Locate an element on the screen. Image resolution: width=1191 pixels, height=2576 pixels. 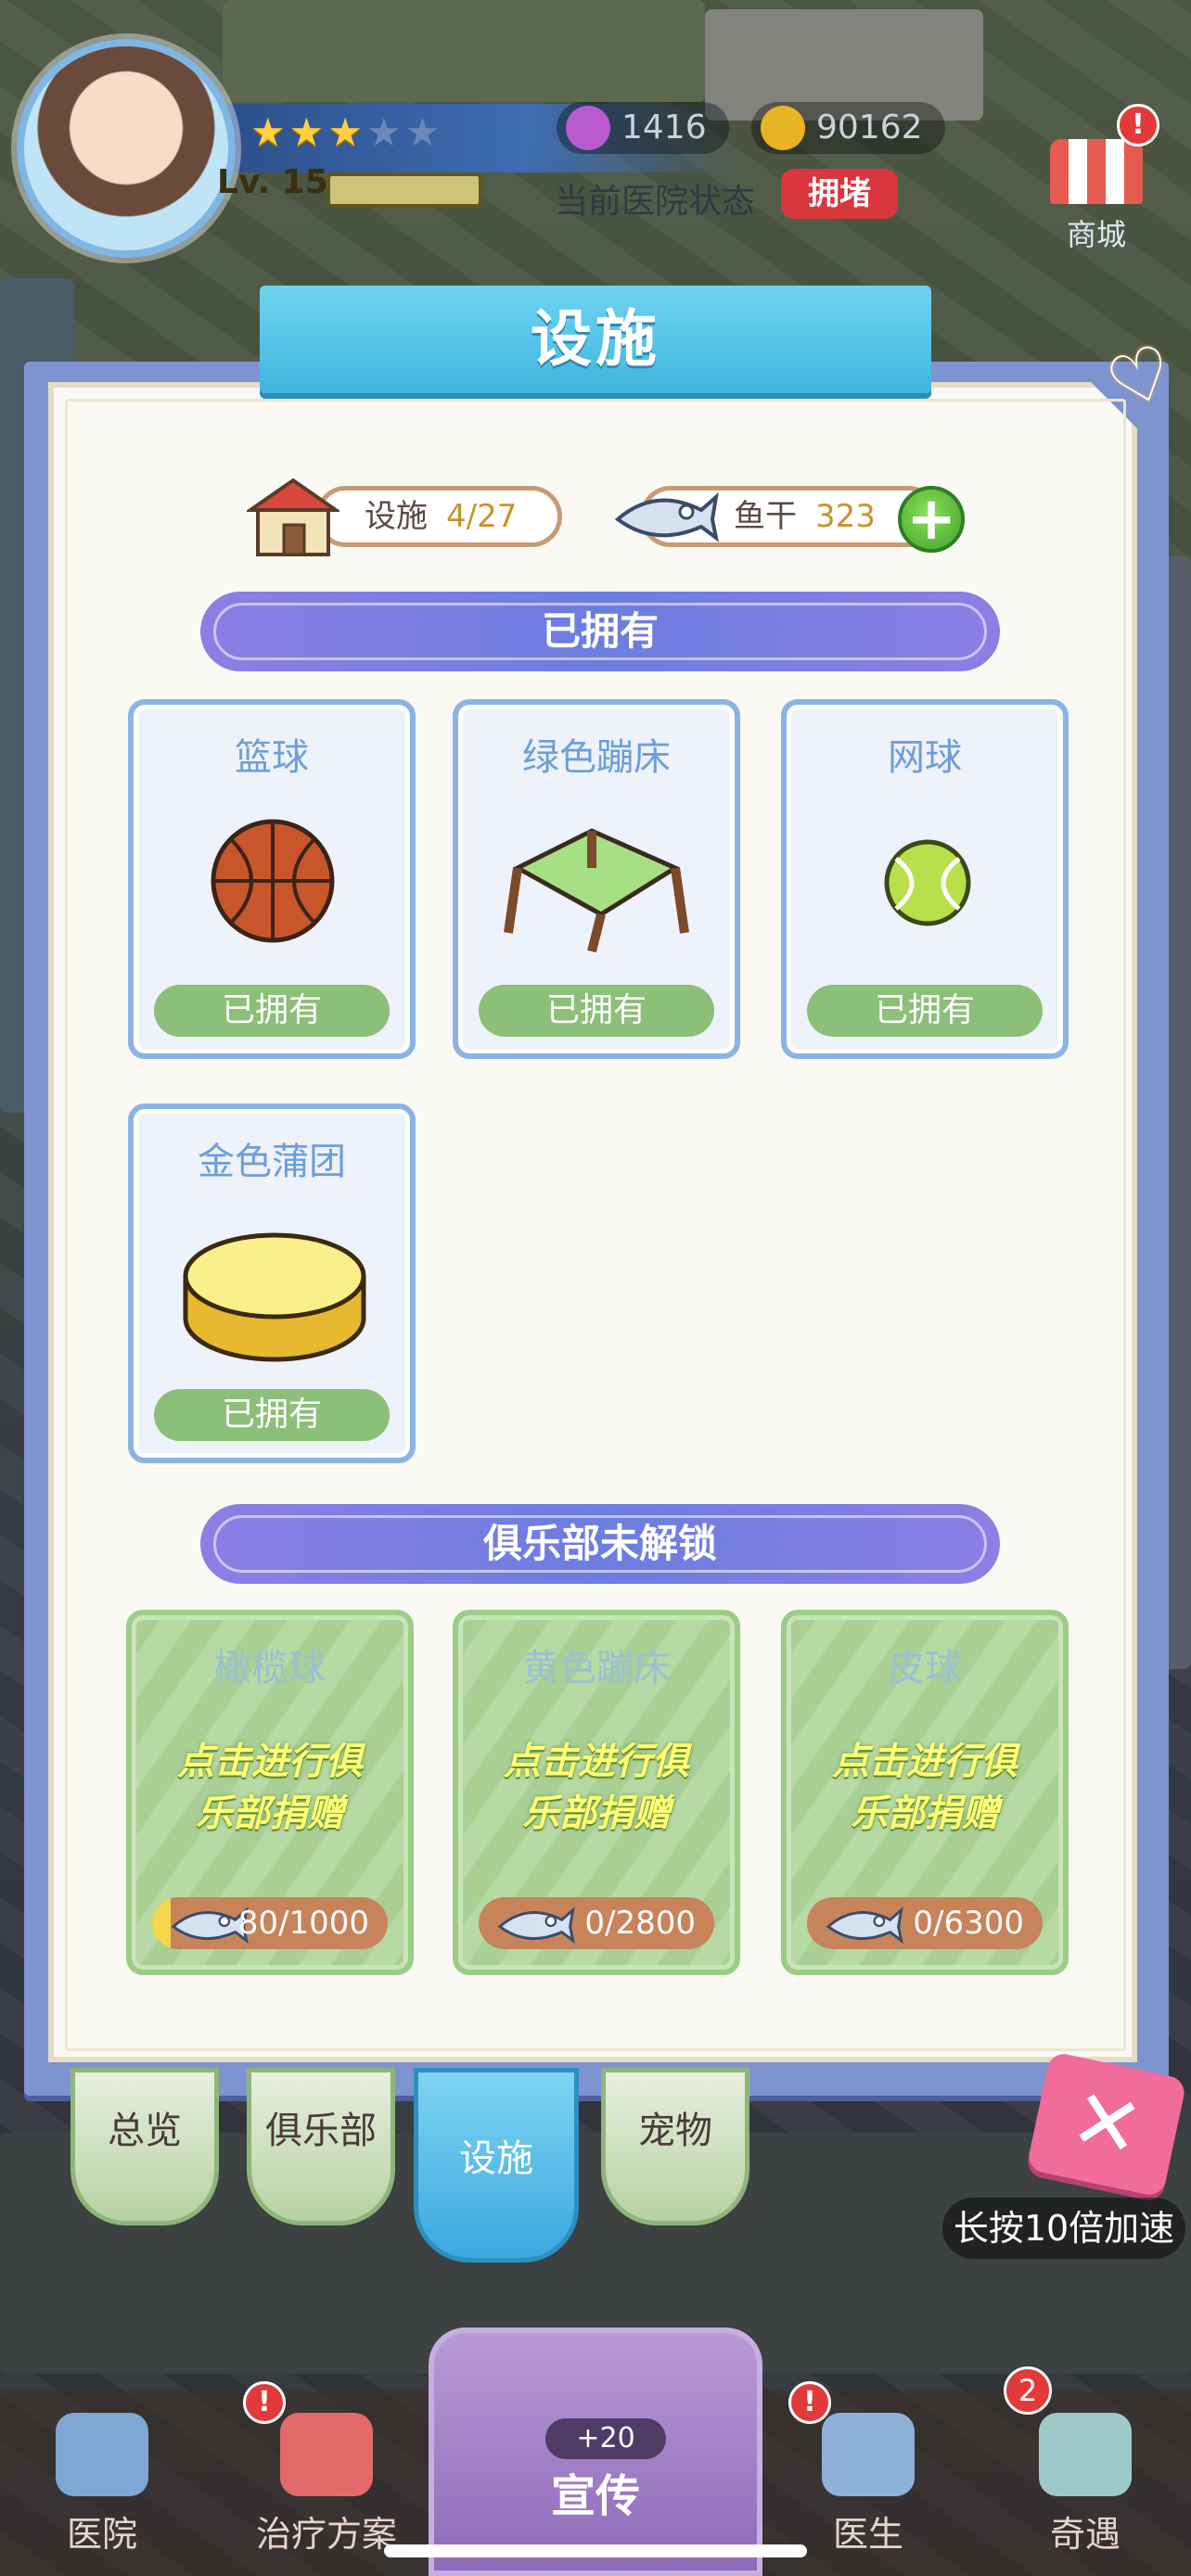
nav-label: 宣传 is located at coordinates (595, 2496).